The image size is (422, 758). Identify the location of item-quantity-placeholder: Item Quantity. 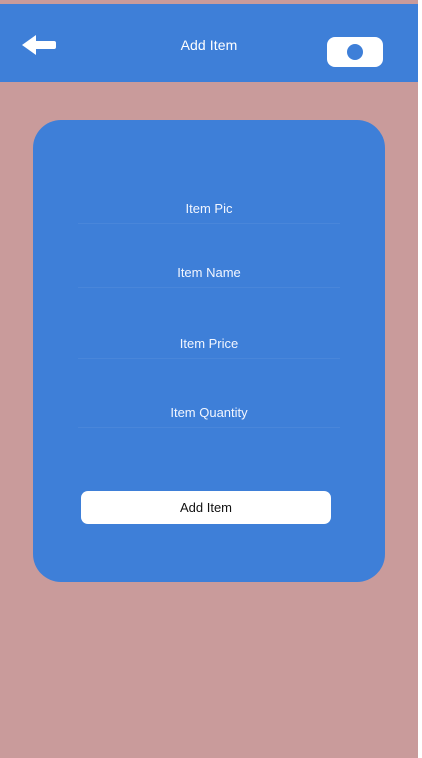
(209, 412).